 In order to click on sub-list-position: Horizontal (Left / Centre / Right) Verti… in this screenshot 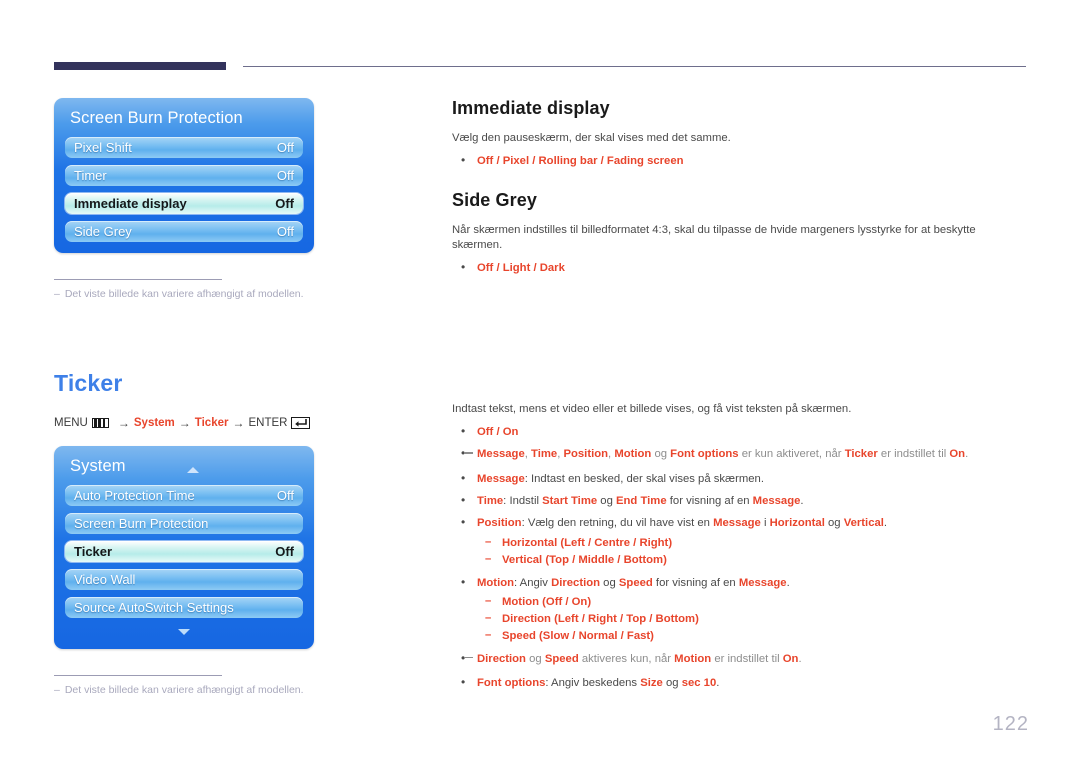, I will do `click(752, 551)`.